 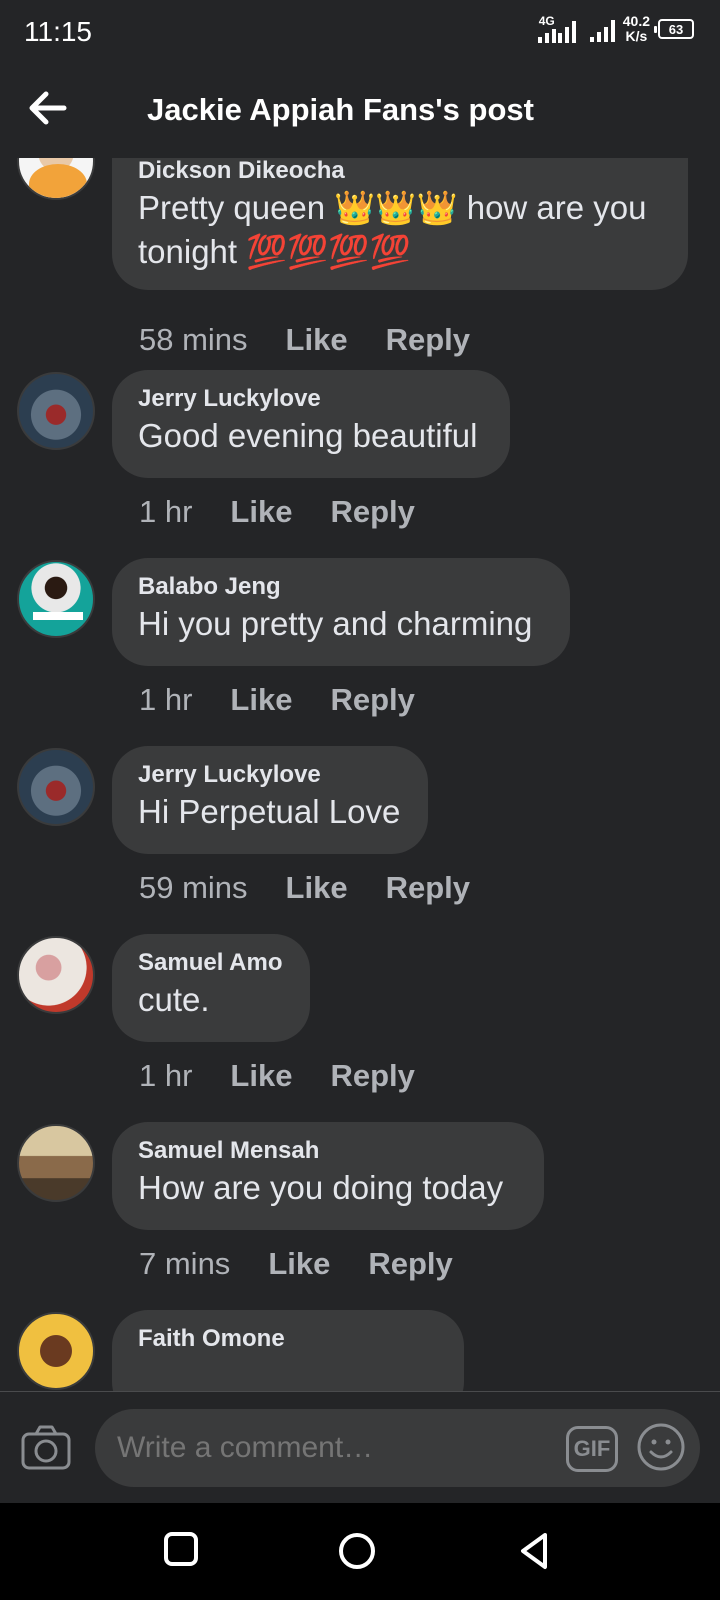 I want to click on comment-bubble: Jerry Luckylove Hi Perpetual Love, so click(x=270, y=800).